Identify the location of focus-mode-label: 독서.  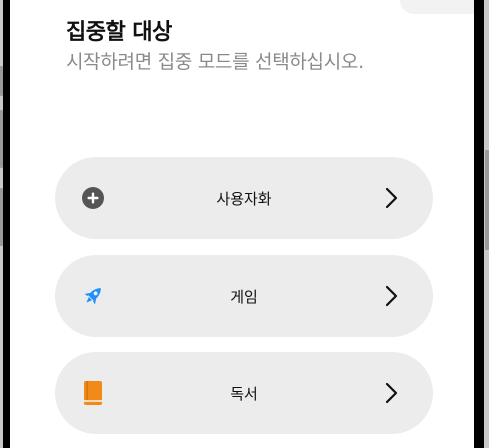
(244, 394).